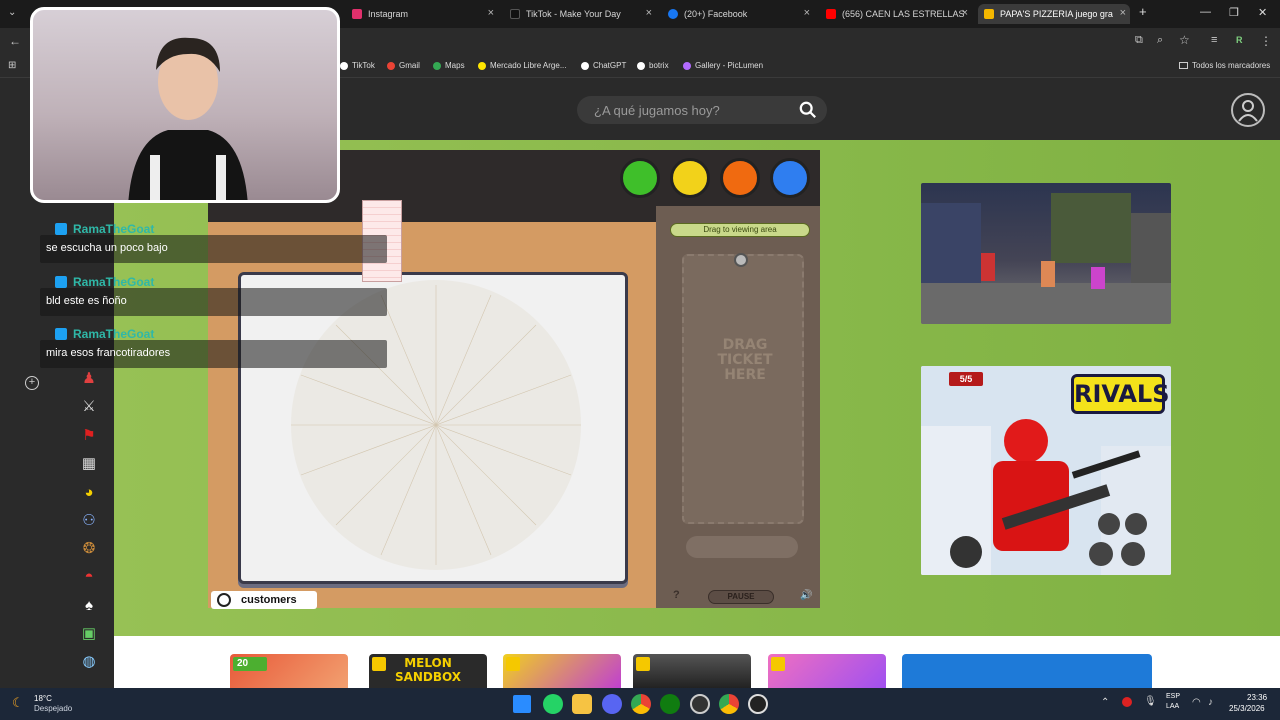  Describe the element at coordinates (89, 464) in the screenshot. I see `category-racing-icon: ▦` at that location.